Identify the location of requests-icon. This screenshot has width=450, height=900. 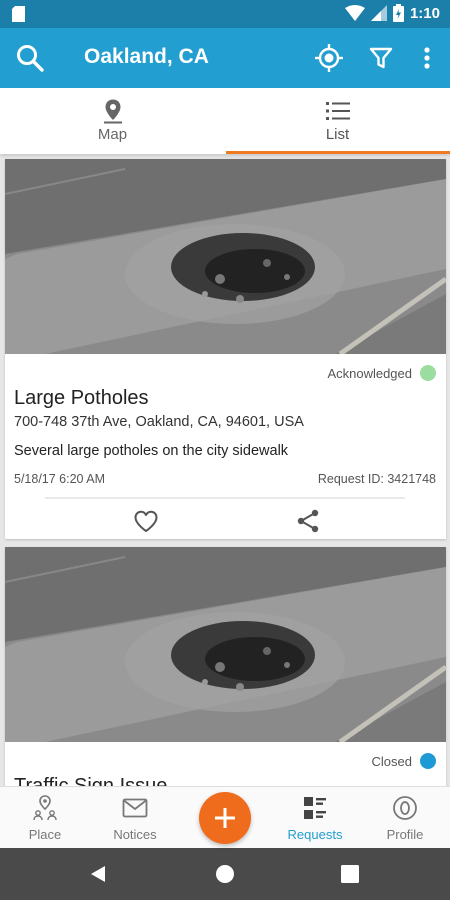
(315, 808).